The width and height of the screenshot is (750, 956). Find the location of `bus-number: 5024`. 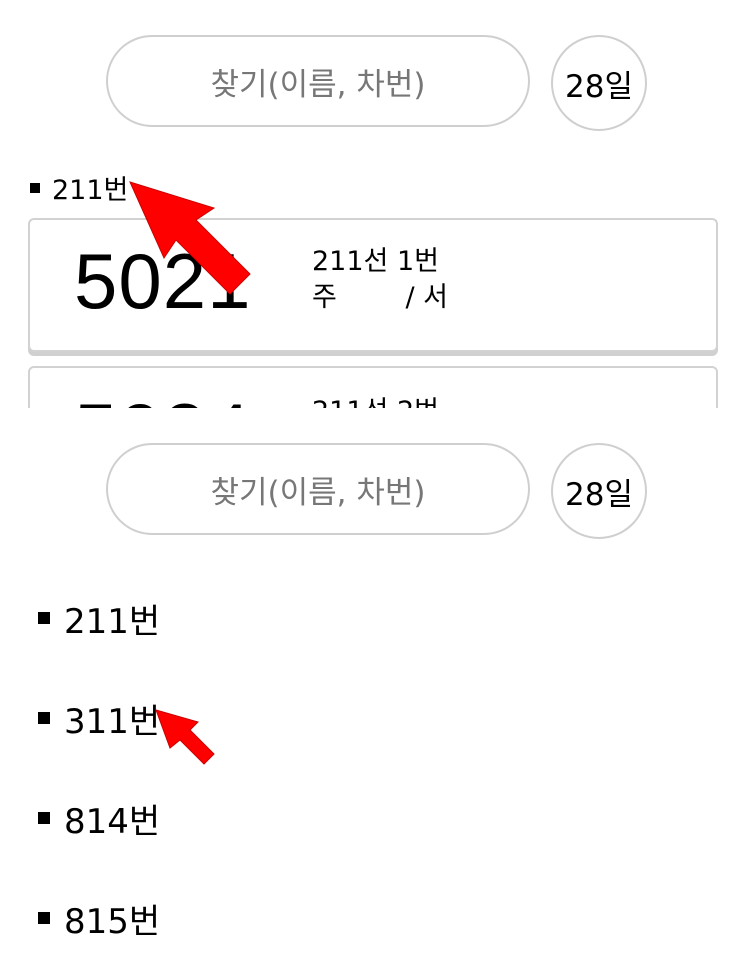

bus-number: 5024 is located at coordinates (163, 400).